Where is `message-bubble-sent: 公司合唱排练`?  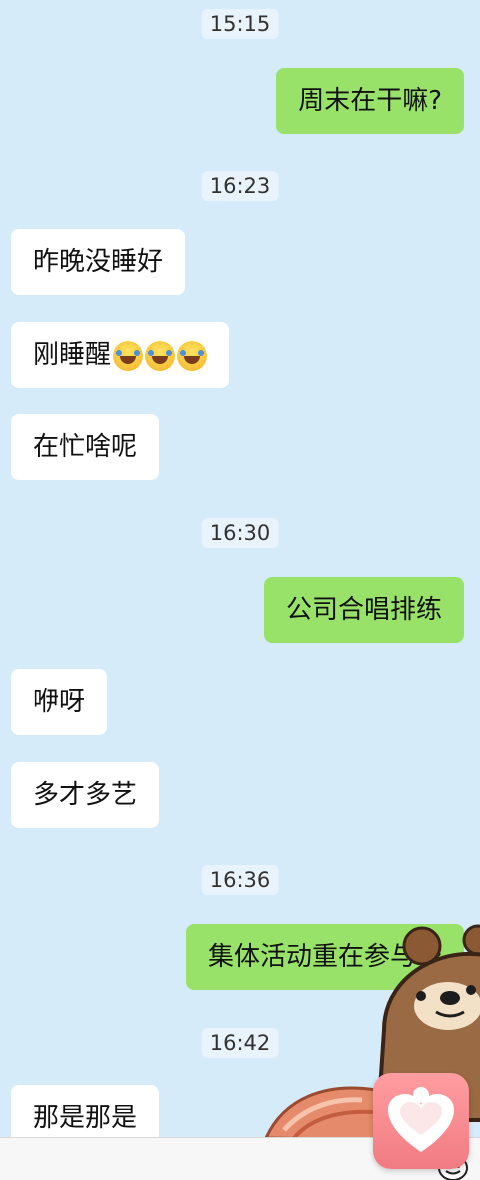 message-bubble-sent: 公司合唱排练 is located at coordinates (363, 610).